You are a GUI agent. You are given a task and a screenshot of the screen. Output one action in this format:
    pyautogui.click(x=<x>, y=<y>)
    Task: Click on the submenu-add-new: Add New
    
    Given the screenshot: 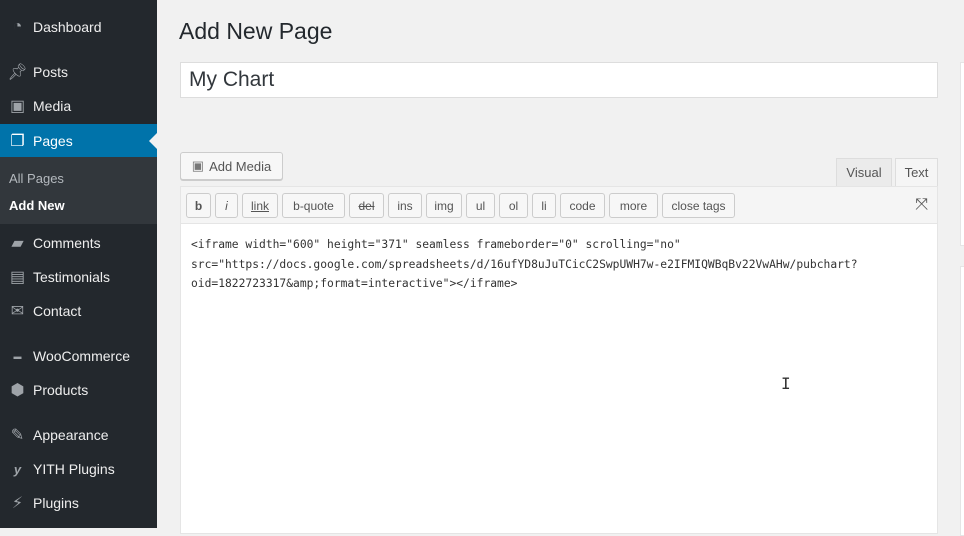 What is the action you would take?
    pyautogui.click(x=37, y=205)
    